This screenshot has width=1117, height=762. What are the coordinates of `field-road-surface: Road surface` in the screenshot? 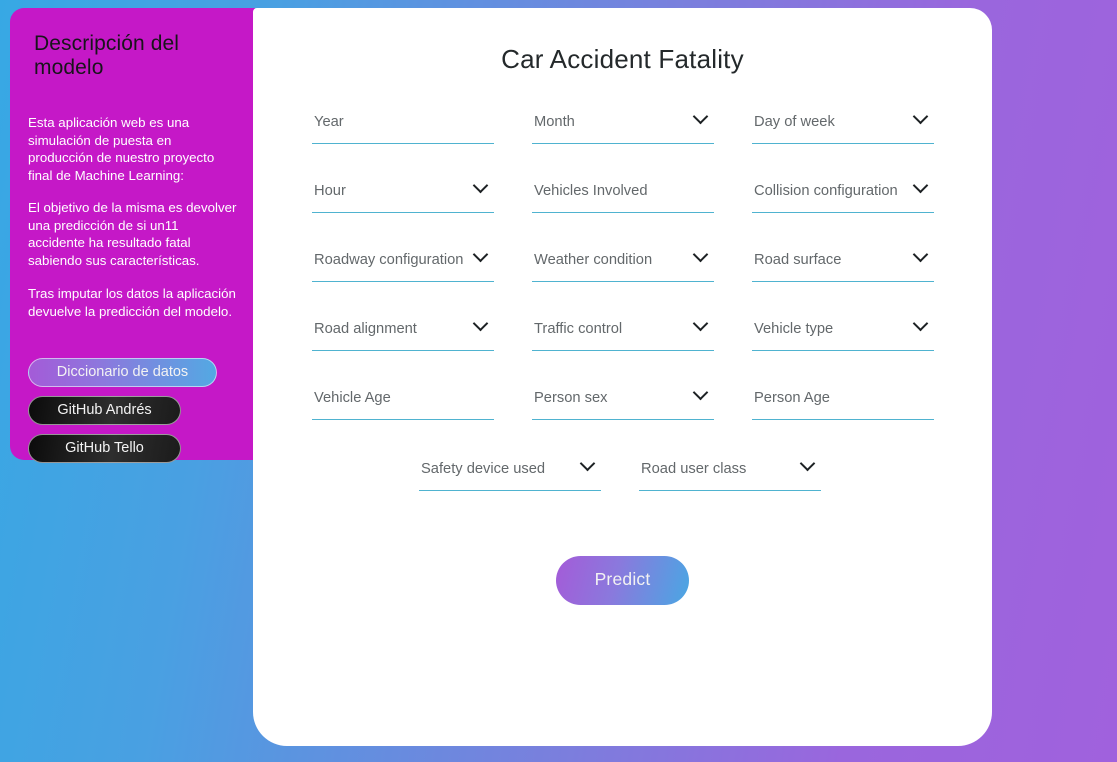 It's located at (843, 260).